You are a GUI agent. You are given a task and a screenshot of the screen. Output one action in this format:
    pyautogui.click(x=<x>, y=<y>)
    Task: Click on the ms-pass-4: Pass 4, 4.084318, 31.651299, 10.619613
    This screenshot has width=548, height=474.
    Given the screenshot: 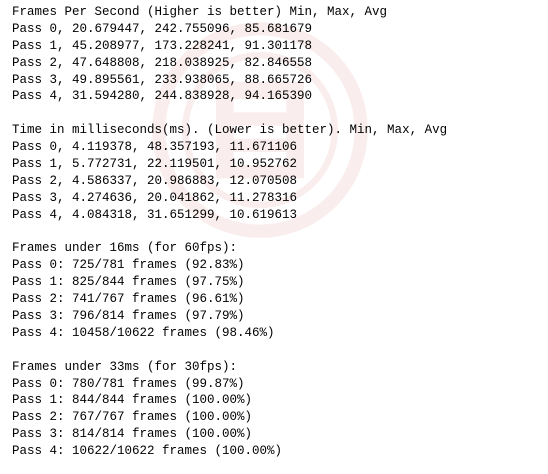 What is the action you would take?
    pyautogui.click(x=155, y=214)
    